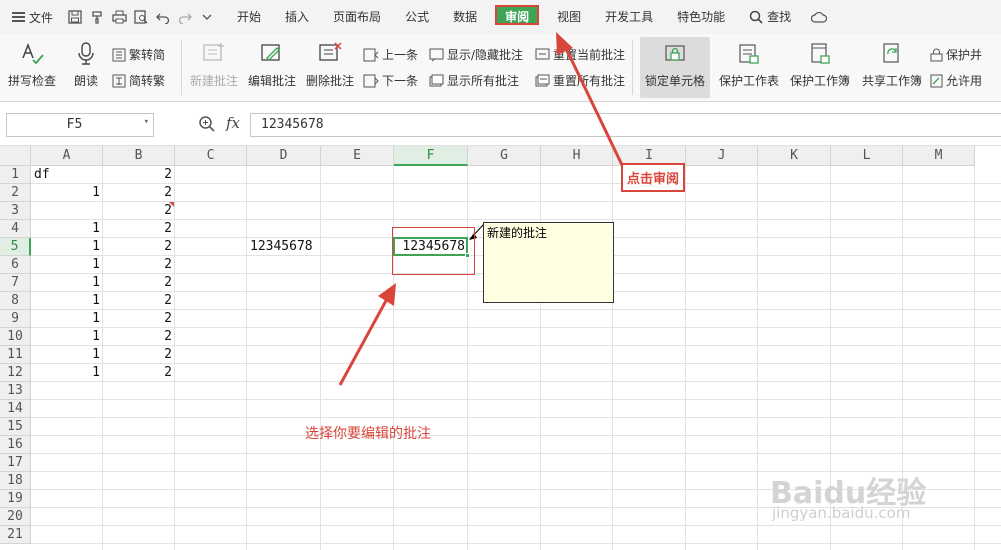 The width and height of the screenshot is (1001, 550). What do you see at coordinates (185, 17) in the screenshot?
I see `redo-icon` at bounding box center [185, 17].